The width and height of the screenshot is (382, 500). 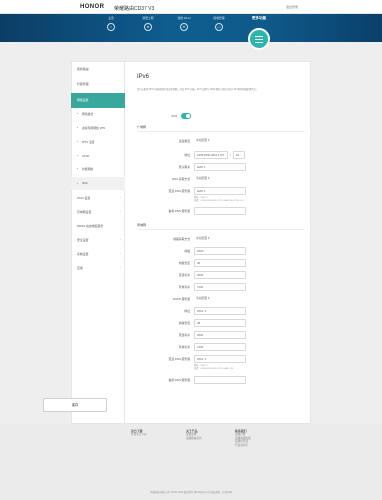 What do you see at coordinates (84, 212) in the screenshot?
I see `sidebar-item-label: 局域网设置` at bounding box center [84, 212].